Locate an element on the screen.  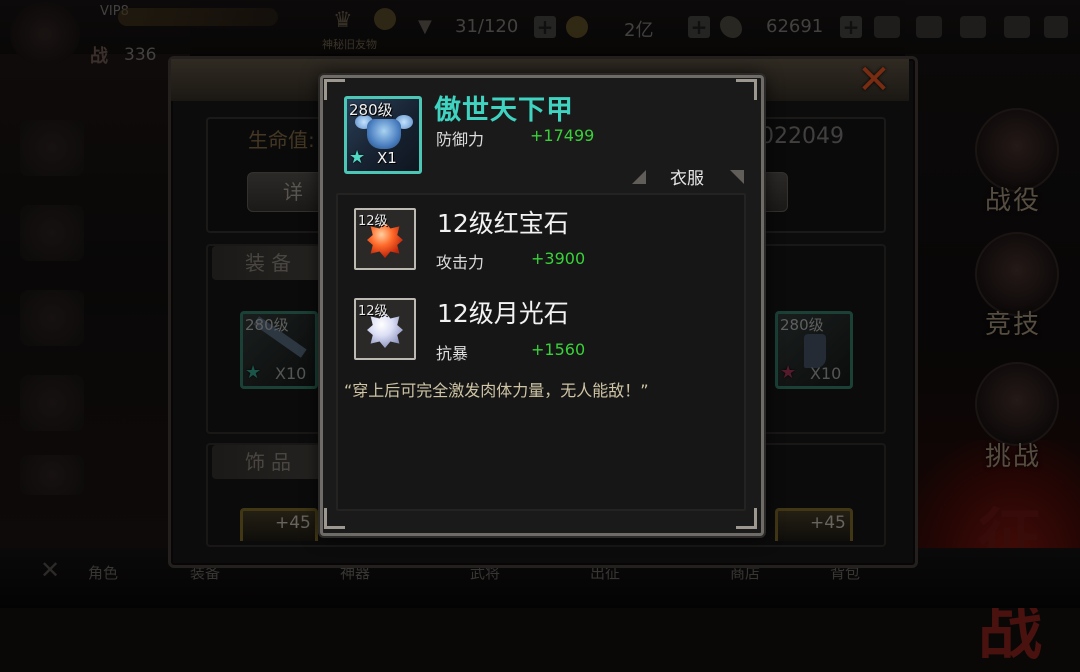
star-icon: ★ is located at coordinates (357, 157).